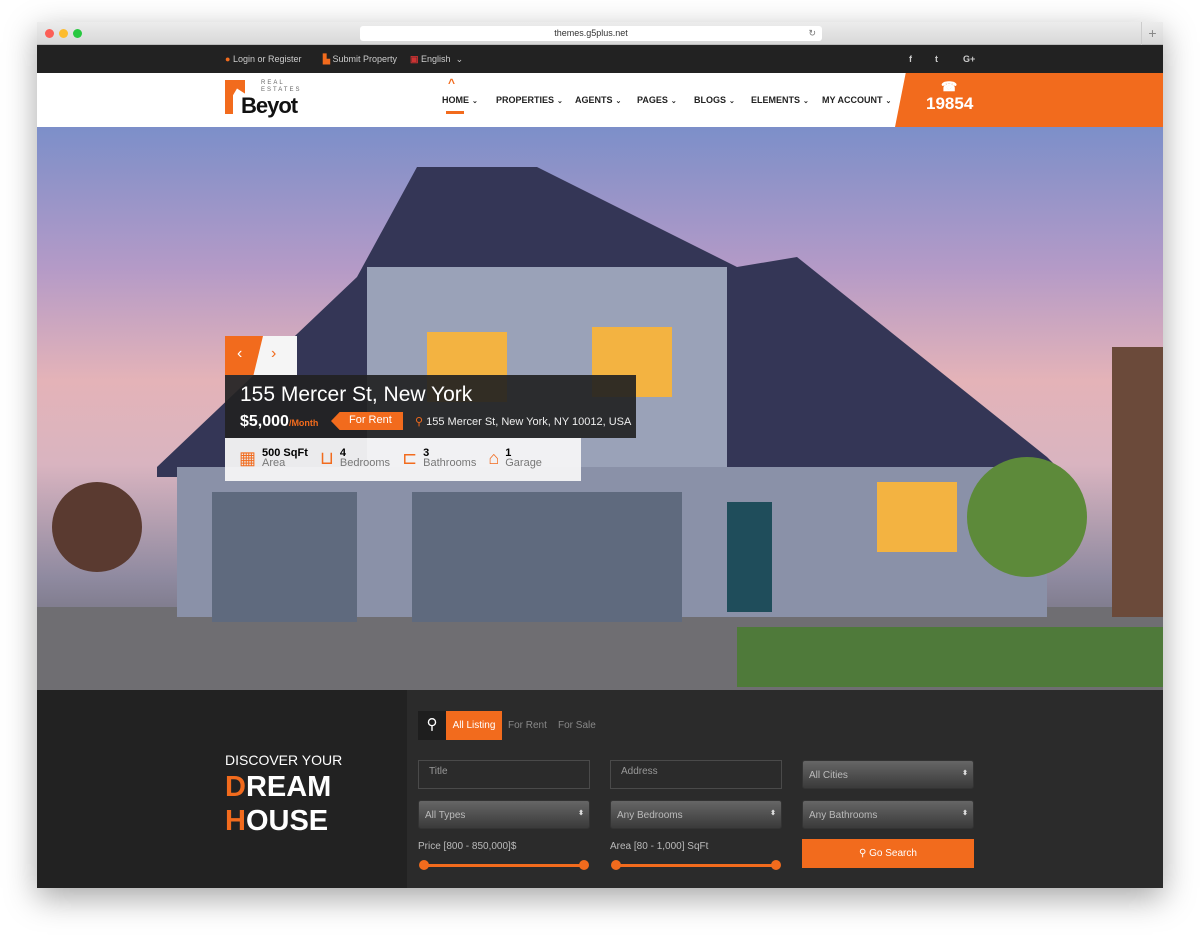 The image size is (1200, 942). I want to click on feature-area: ▦ 500 SqFt Area, so click(273, 458).